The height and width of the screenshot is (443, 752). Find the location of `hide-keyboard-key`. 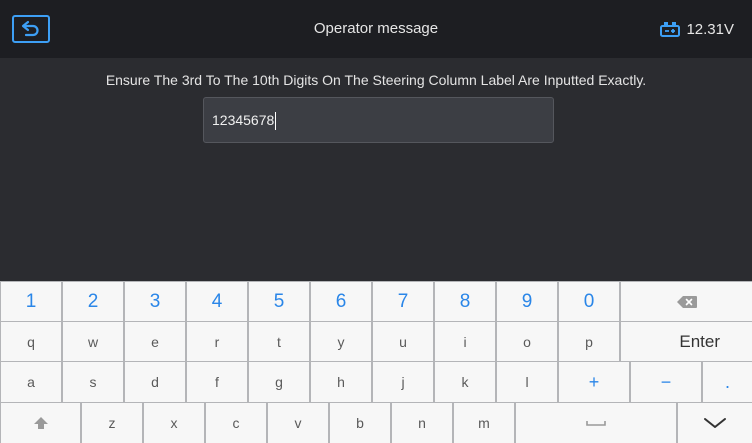

hide-keyboard-key is located at coordinates (715, 423).